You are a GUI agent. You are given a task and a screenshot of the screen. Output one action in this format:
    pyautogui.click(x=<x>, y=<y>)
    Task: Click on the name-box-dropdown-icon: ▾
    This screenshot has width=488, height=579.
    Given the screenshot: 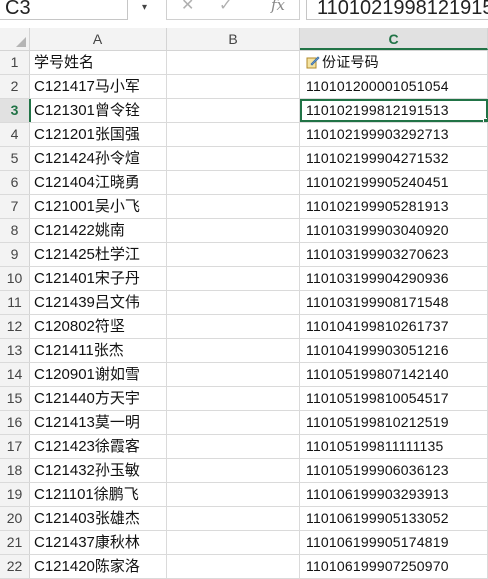 What is the action you would take?
    pyautogui.click(x=144, y=7)
    